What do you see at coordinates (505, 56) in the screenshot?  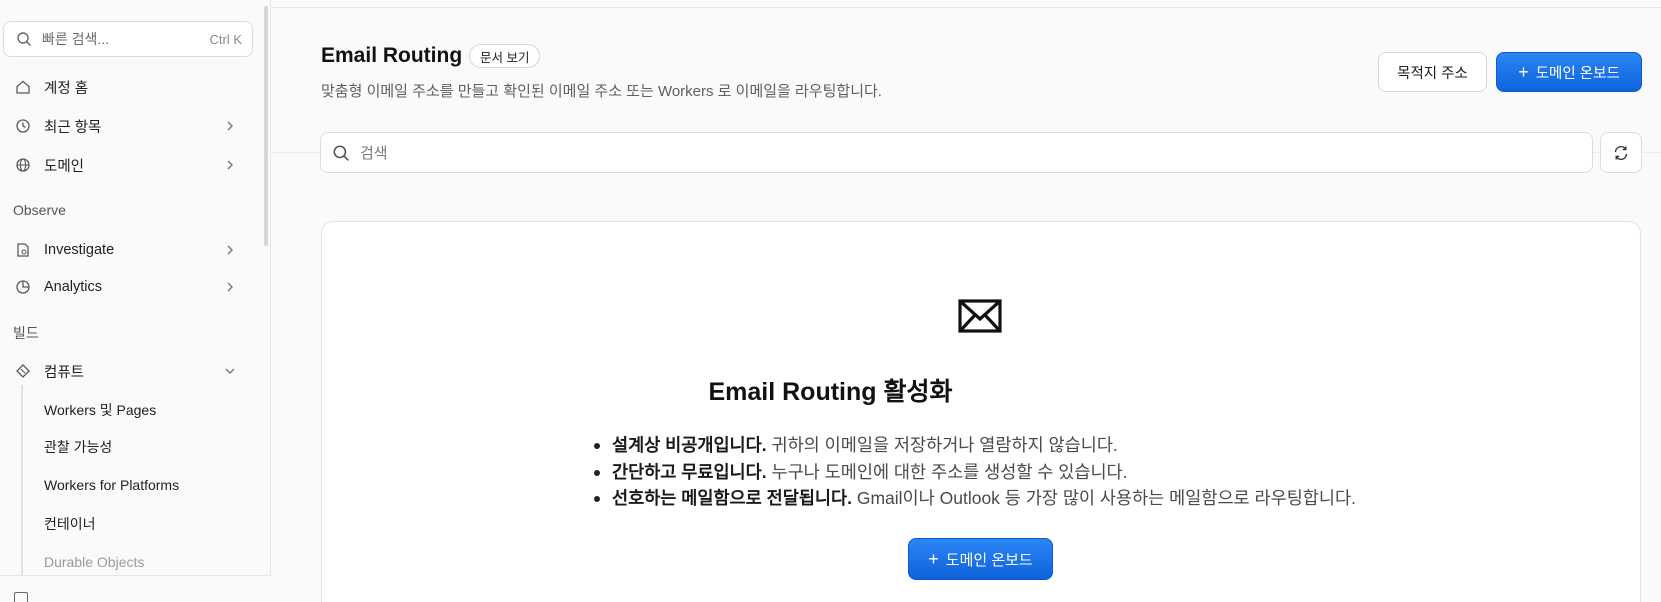 I see `view-docs-badge: 문서 보기` at bounding box center [505, 56].